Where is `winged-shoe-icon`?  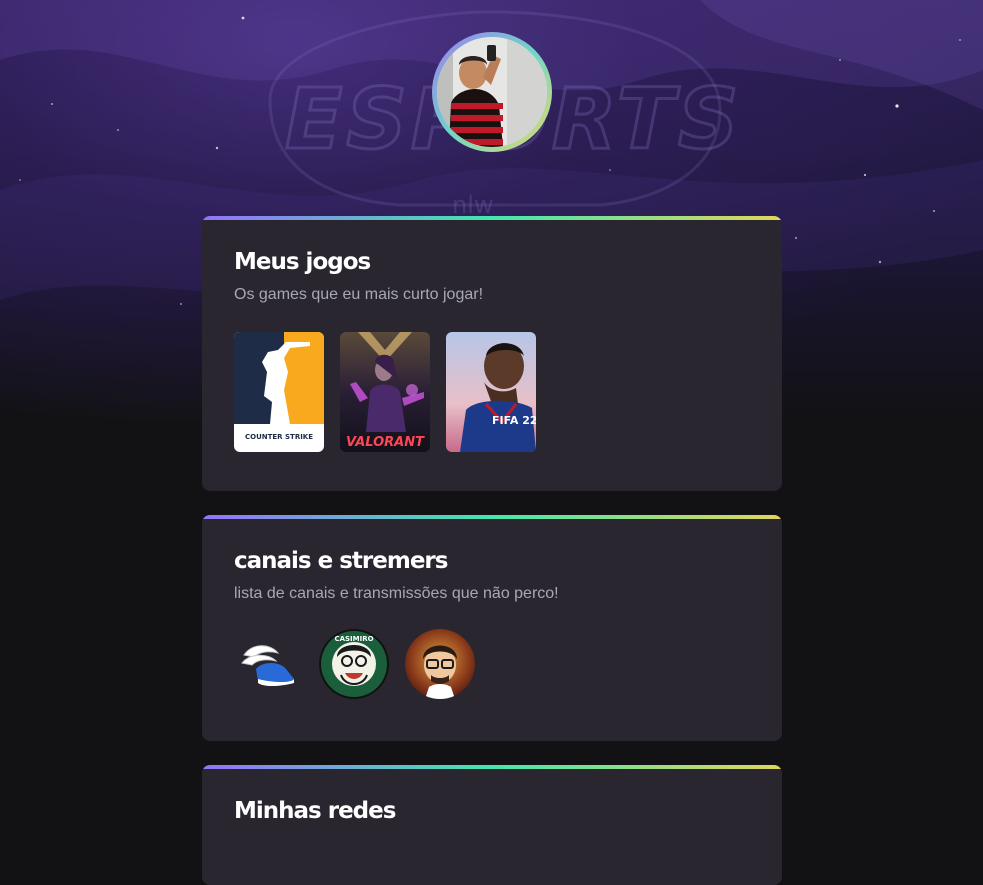
winged-shoe-icon is located at coordinates (269, 664).